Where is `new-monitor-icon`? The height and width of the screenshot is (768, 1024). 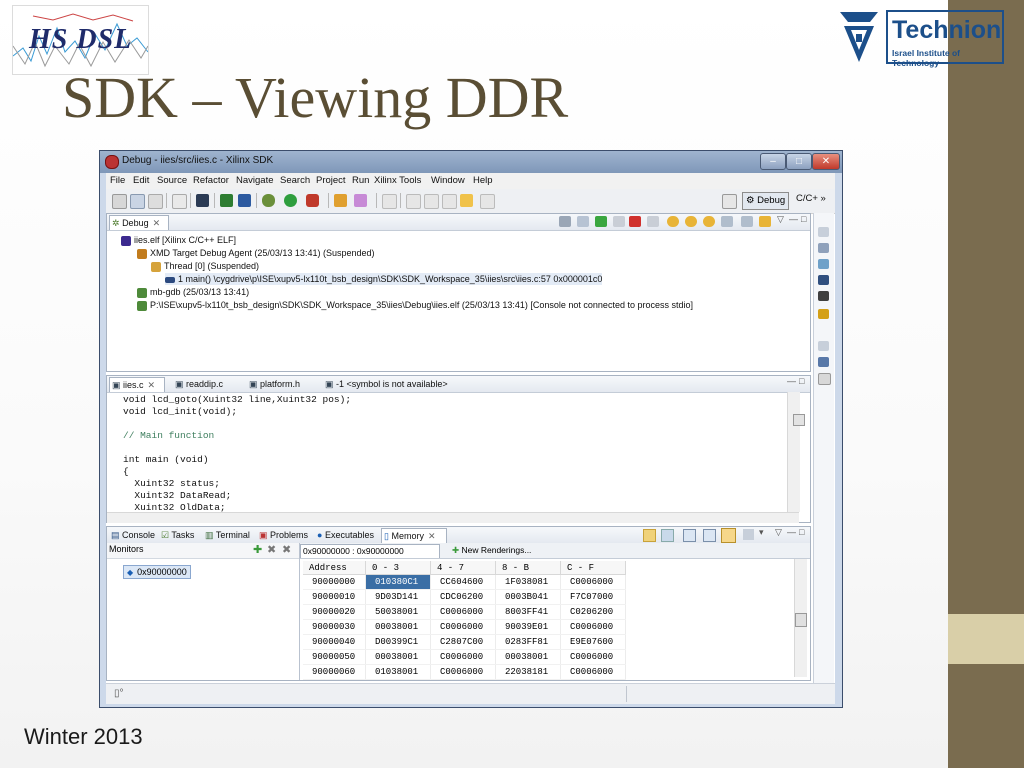 new-monitor-icon is located at coordinates (649, 535).